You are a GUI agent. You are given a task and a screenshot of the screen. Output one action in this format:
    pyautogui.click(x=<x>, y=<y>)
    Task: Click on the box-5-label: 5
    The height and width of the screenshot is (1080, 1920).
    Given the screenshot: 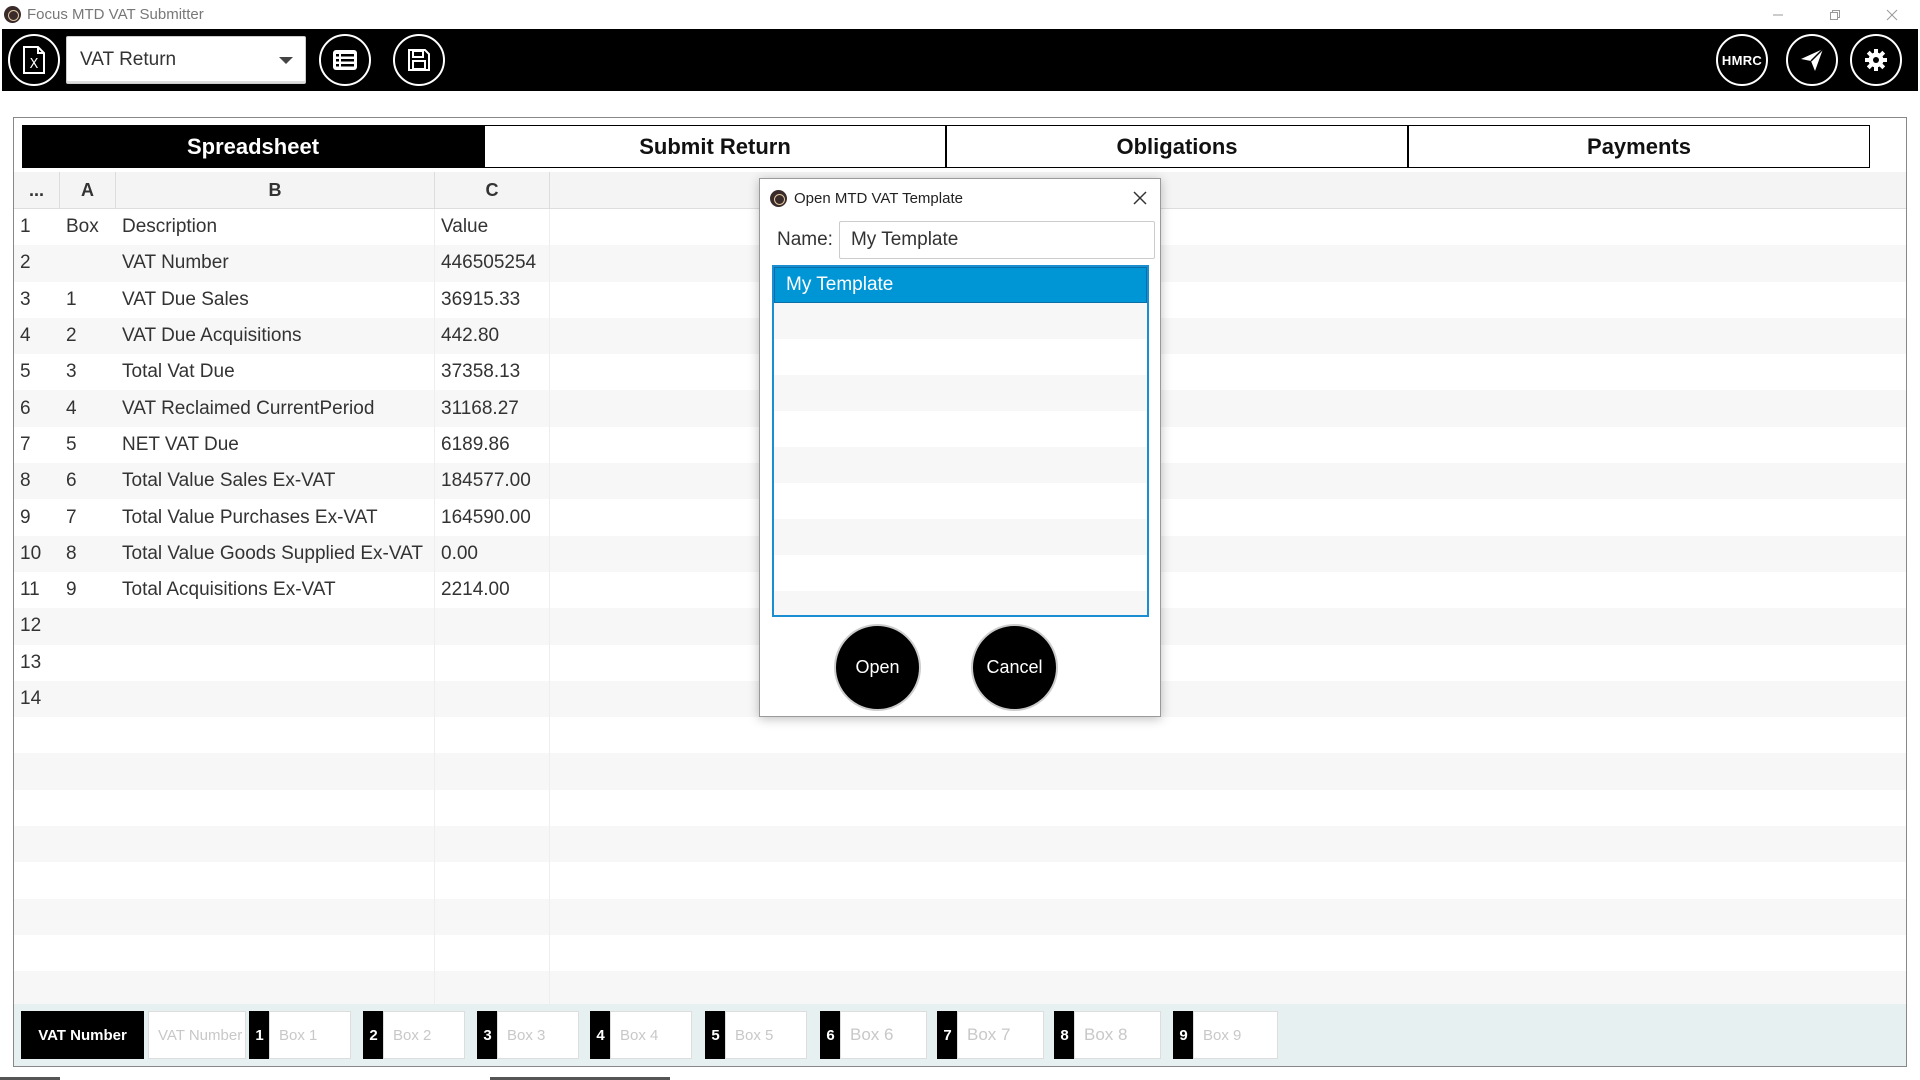 What is the action you would take?
    pyautogui.click(x=715, y=1035)
    